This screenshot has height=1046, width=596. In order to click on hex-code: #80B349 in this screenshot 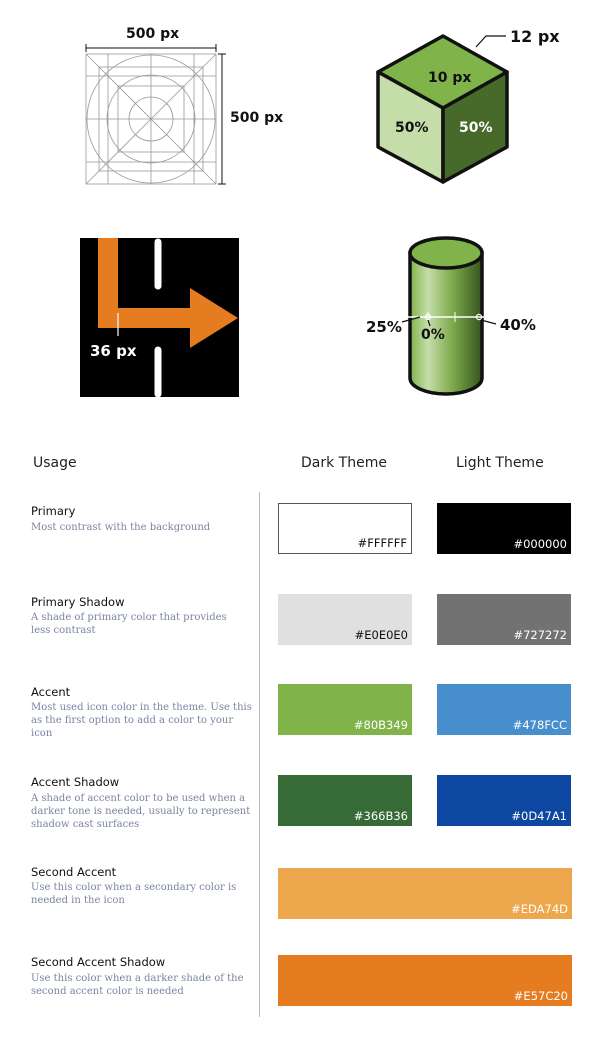, I will do `click(380, 725)`.